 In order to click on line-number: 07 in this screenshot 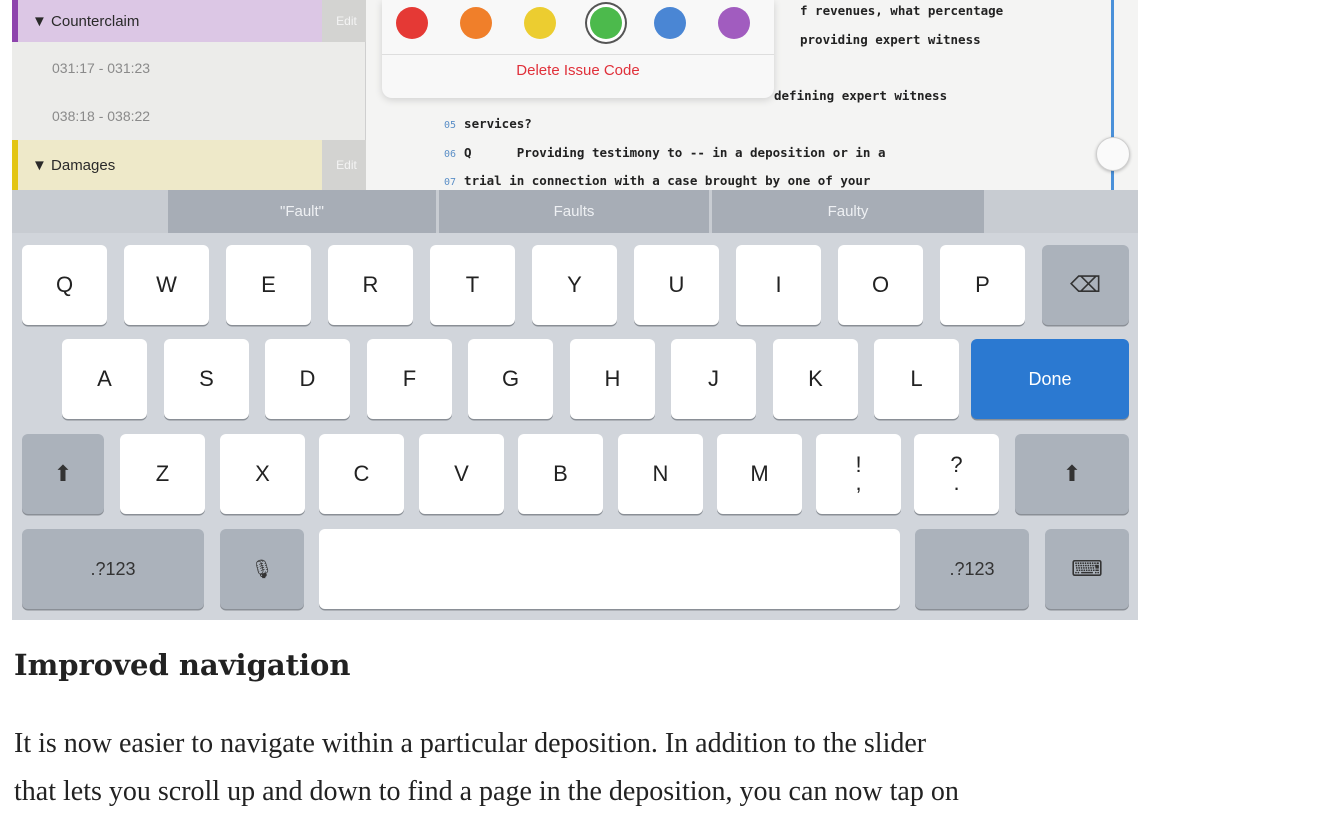, I will do `click(450, 182)`.